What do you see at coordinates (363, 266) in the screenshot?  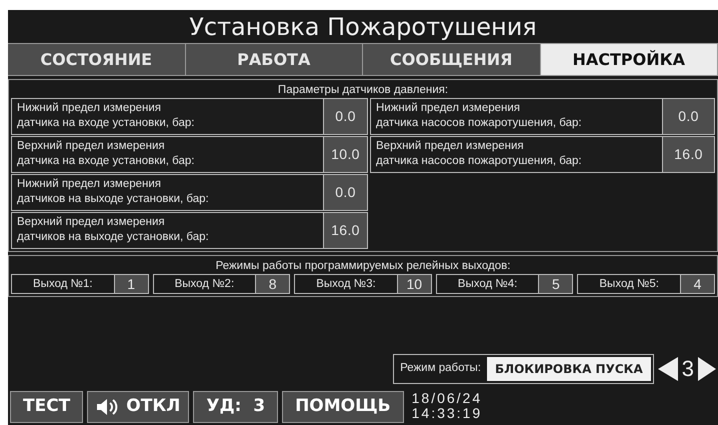 I see `section-title: Режимы работы программируемых релейных выходов:` at bounding box center [363, 266].